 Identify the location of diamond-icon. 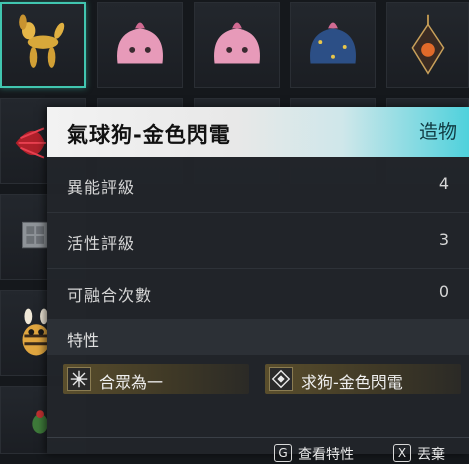
(281, 379).